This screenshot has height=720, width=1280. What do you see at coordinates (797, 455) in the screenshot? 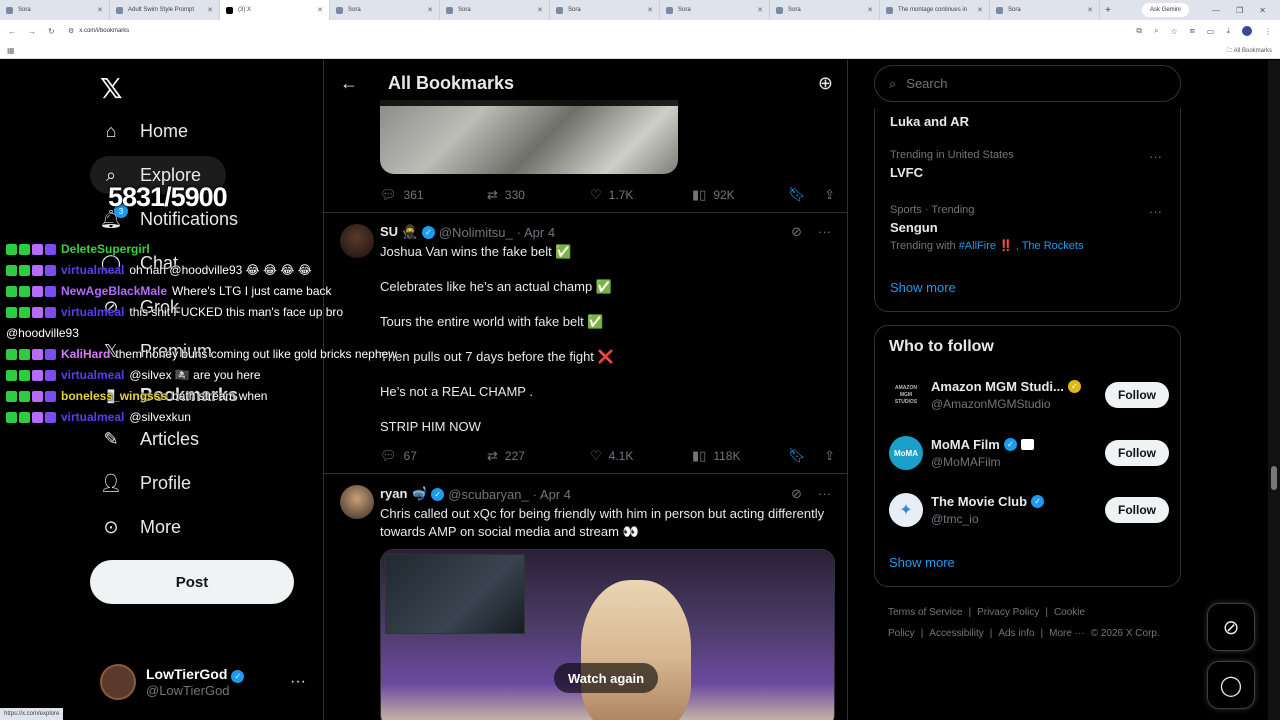
I see `bookmark-filled-icon: 🔖︎` at bounding box center [797, 455].